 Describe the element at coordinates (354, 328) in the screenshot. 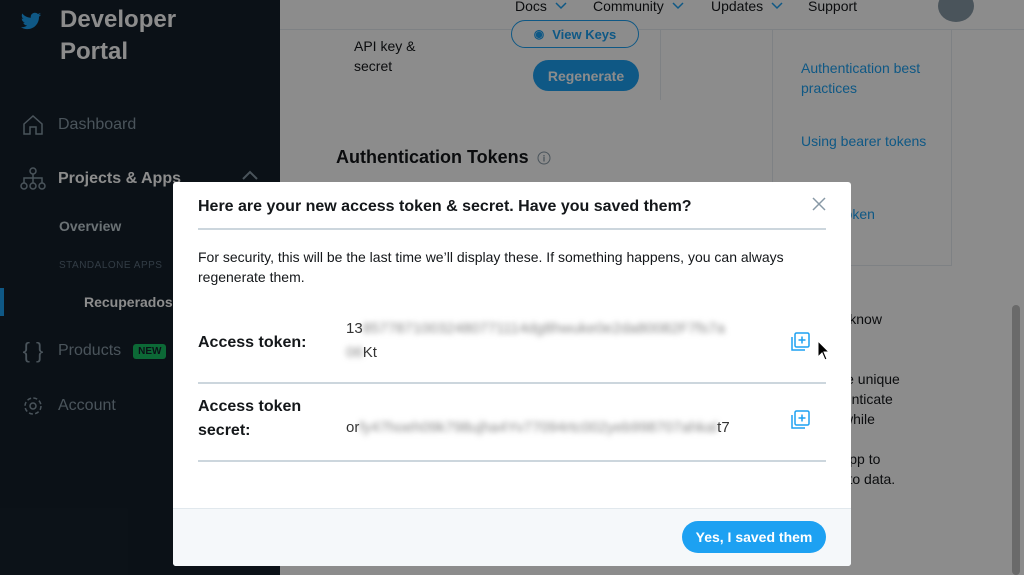

I see `token-visible-start: 13` at that location.